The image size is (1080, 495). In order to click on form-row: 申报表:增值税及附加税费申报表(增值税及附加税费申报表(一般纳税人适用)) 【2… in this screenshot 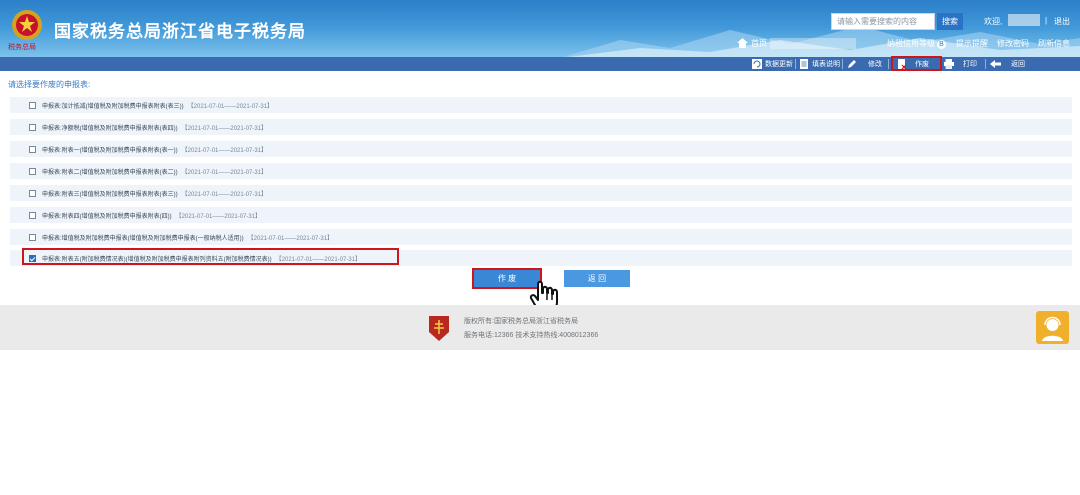, I will do `click(541, 237)`.